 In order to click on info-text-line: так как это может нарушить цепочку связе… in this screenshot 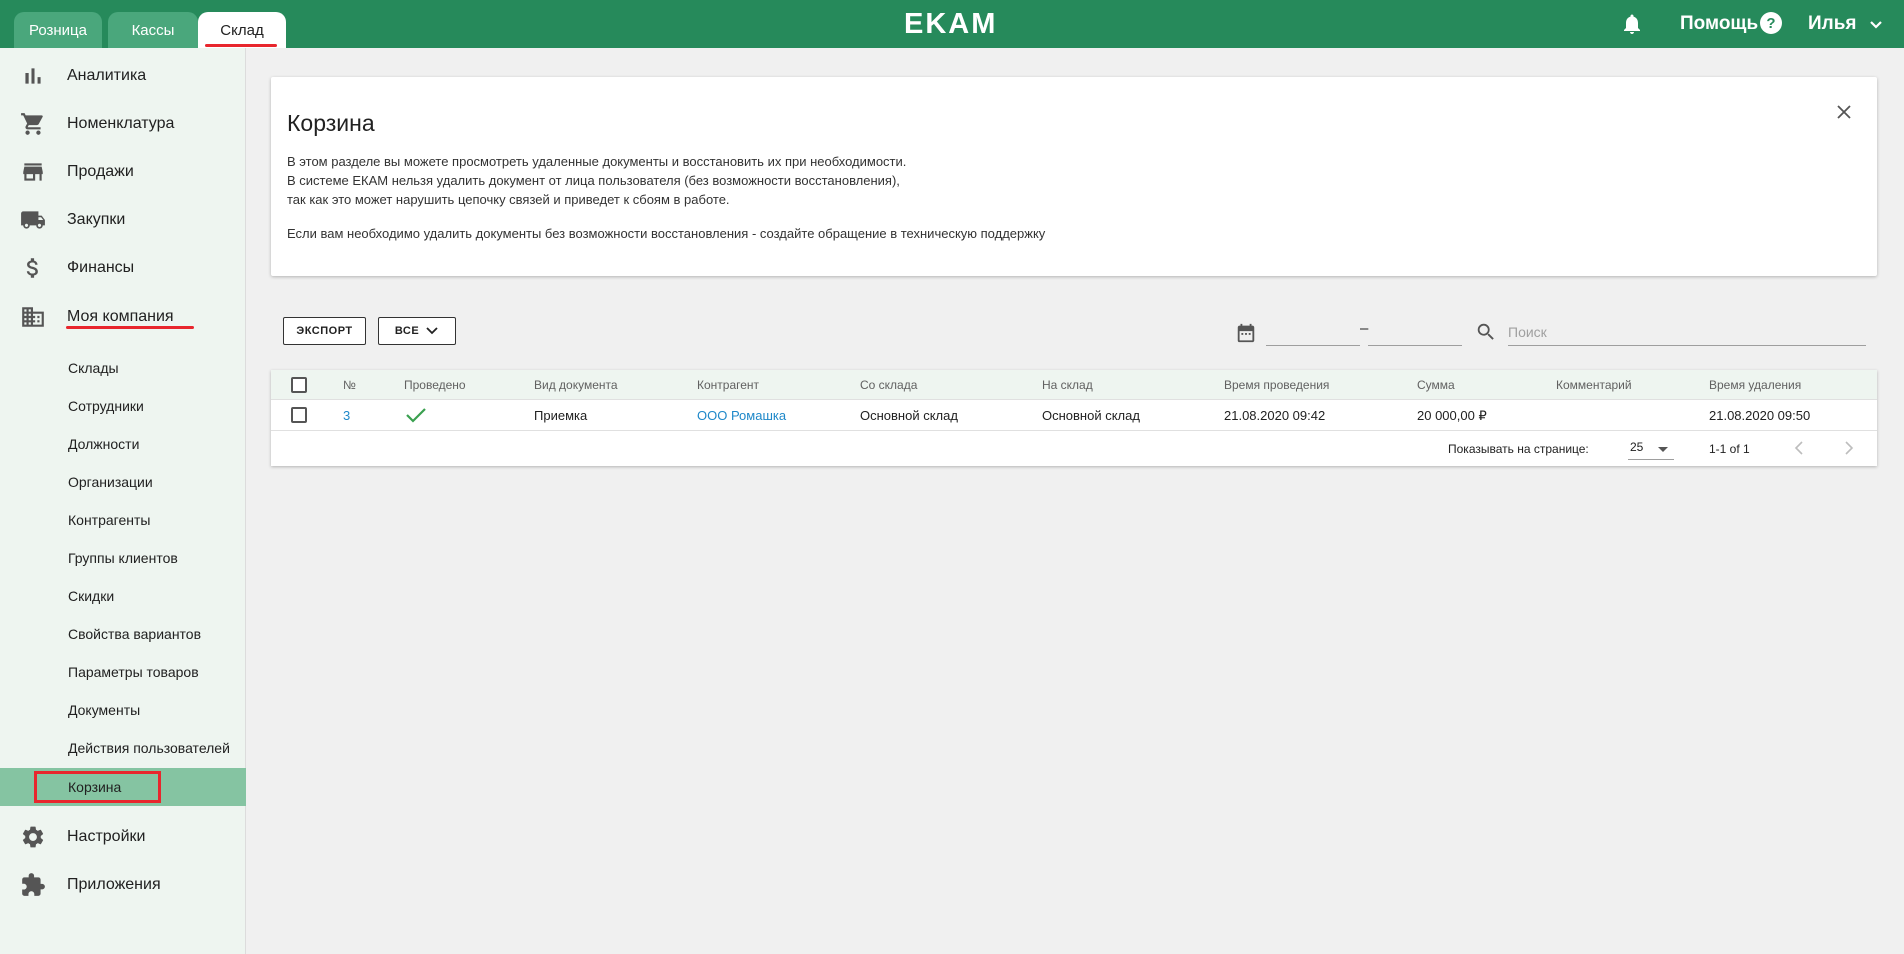, I will do `click(508, 199)`.